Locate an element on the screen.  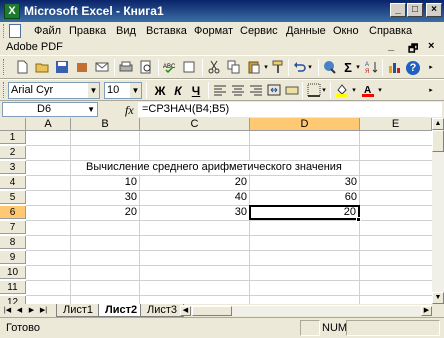
column-header-b: B is located at coordinates (105, 124).